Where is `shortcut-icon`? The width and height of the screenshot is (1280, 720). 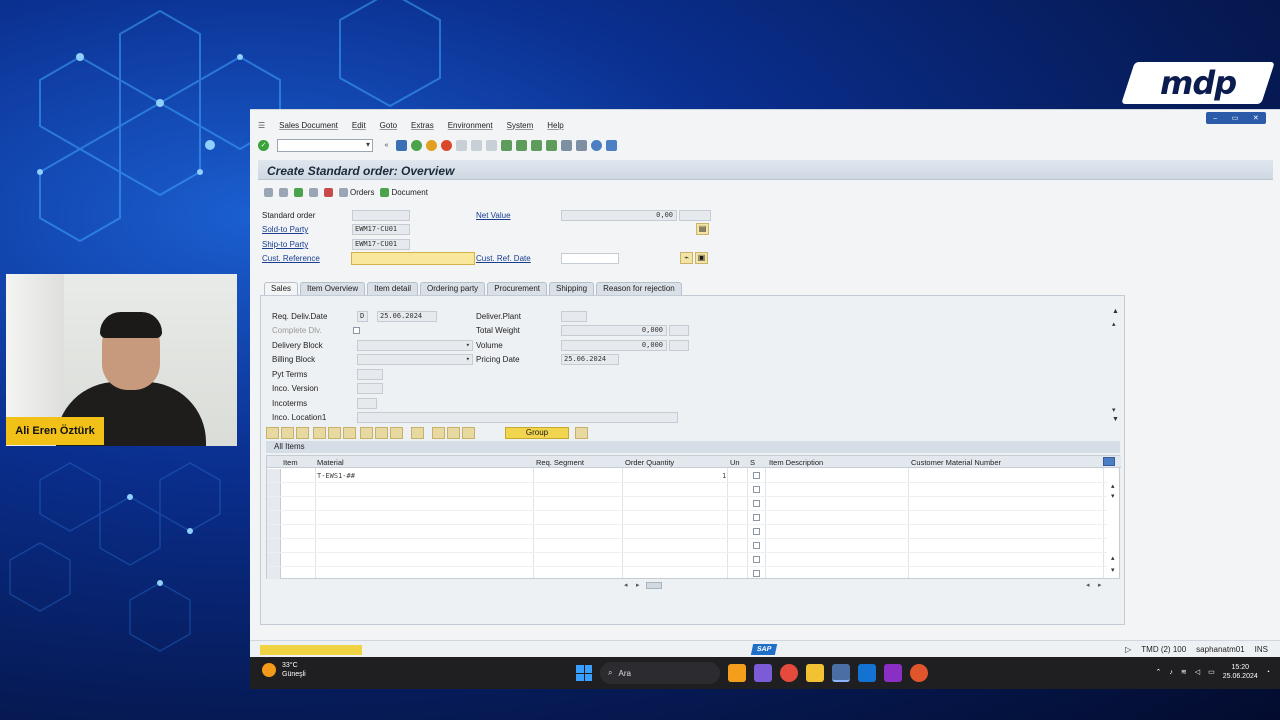
shortcut-icon is located at coordinates (581, 145).